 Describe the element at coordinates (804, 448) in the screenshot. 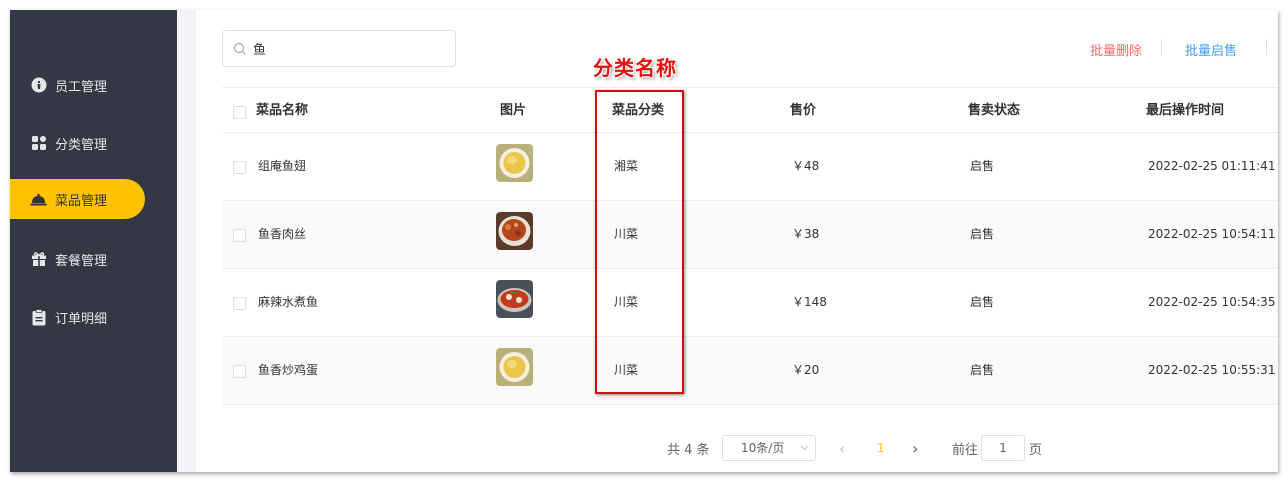

I see `chevron-down-icon` at that location.